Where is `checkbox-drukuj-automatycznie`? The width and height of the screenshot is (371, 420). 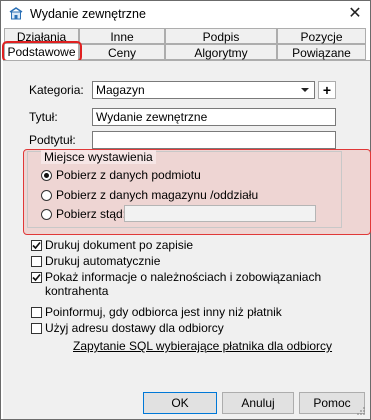
checkbox-drukuj-automatycznie is located at coordinates (36, 261).